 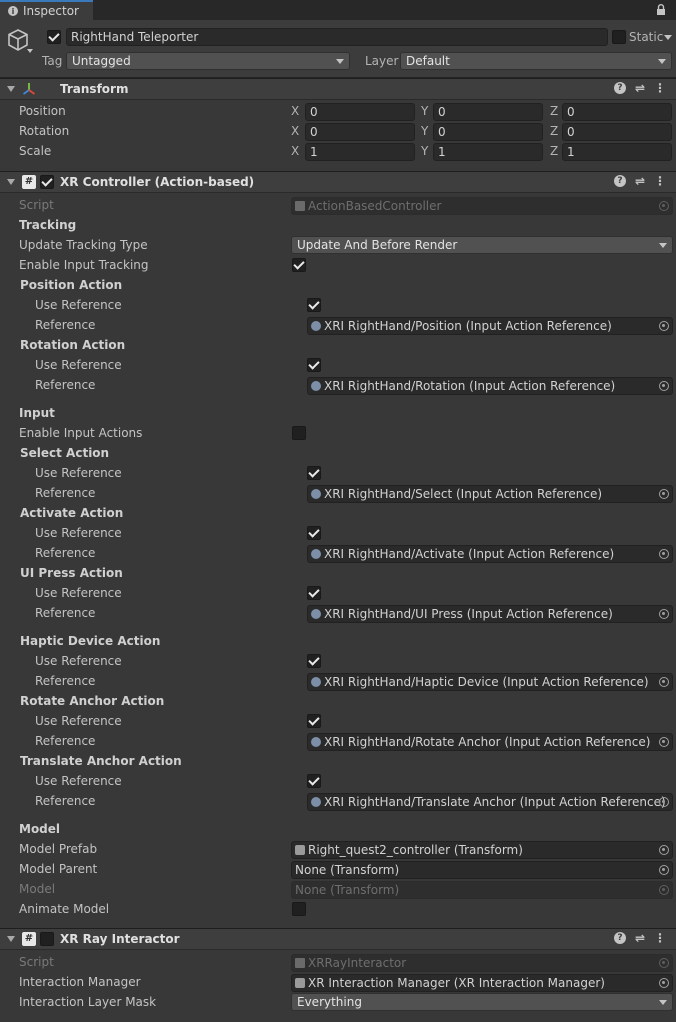 What do you see at coordinates (78, 473) in the screenshot?
I see `select-action-use-reference-label: Use Reference` at bounding box center [78, 473].